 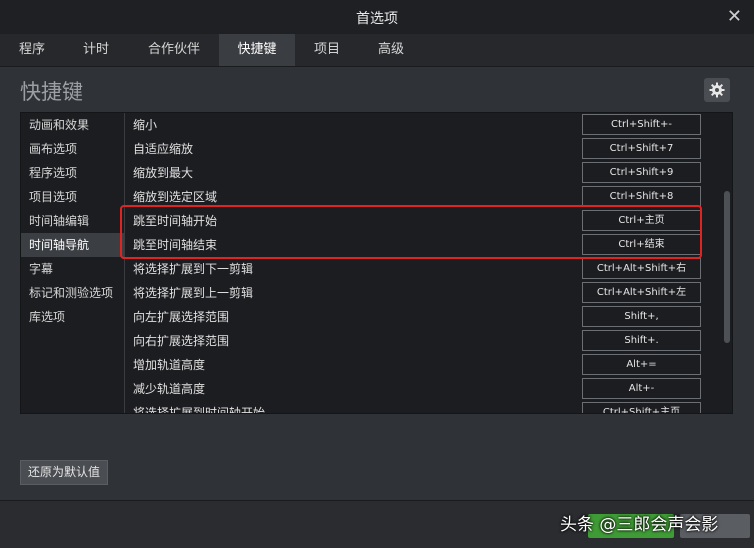 I want to click on watermark: 头条 @三郎会声会影, so click(x=639, y=525).